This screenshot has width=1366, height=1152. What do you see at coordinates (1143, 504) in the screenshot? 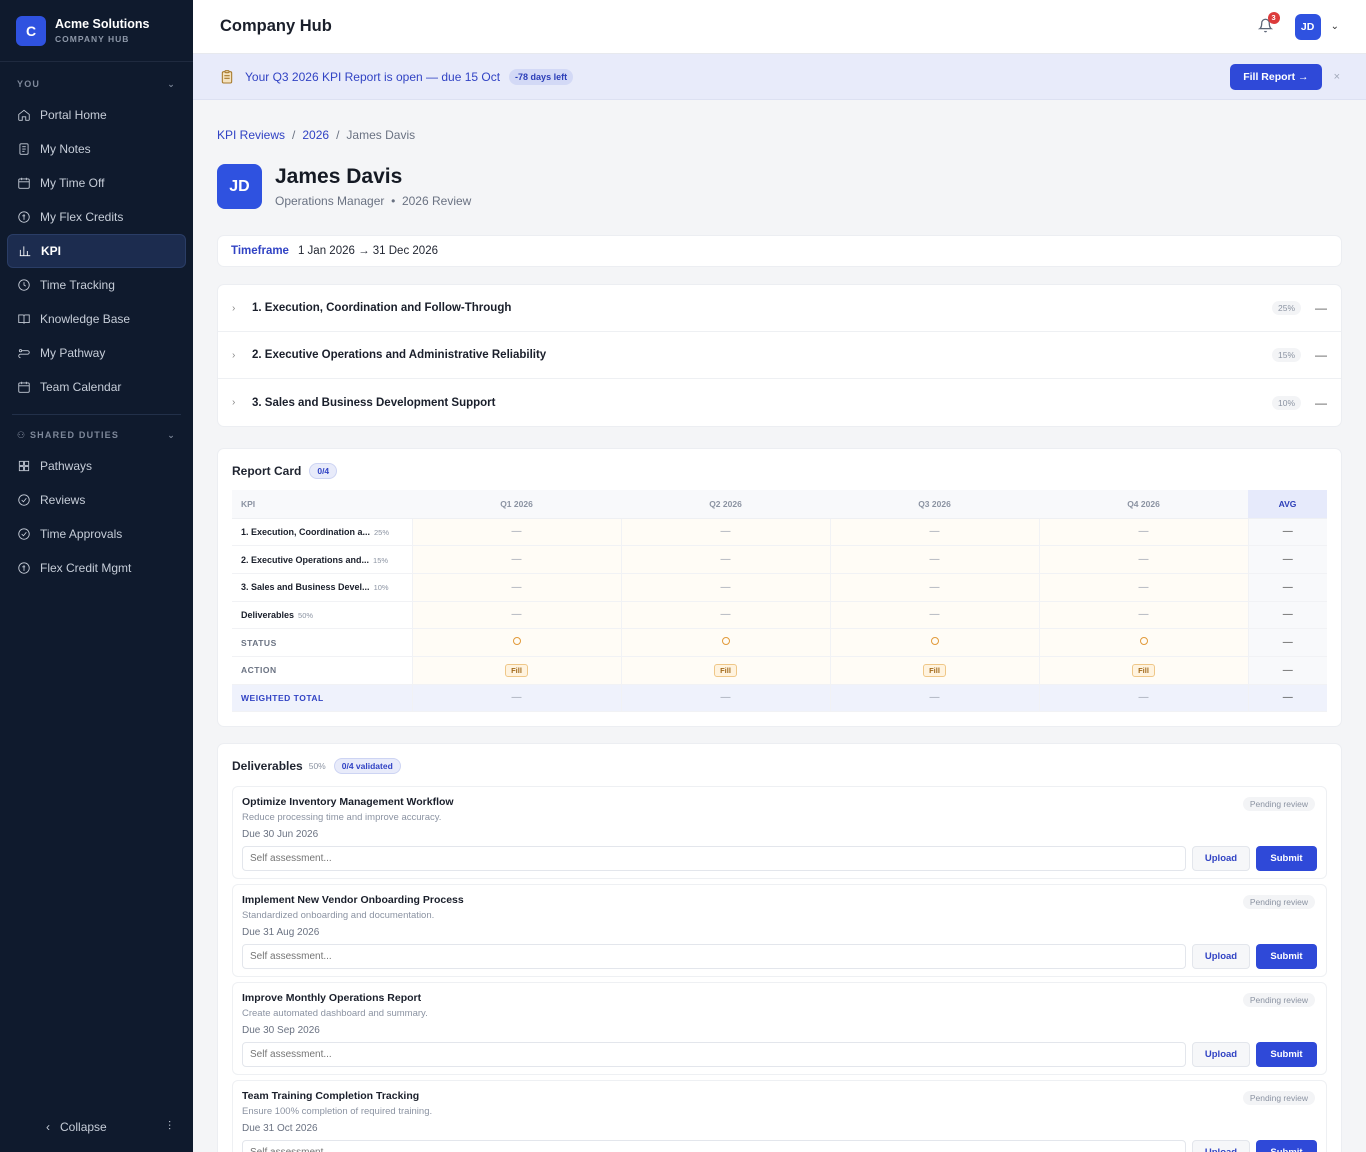
I see `column-header: Q4 2026` at bounding box center [1143, 504].